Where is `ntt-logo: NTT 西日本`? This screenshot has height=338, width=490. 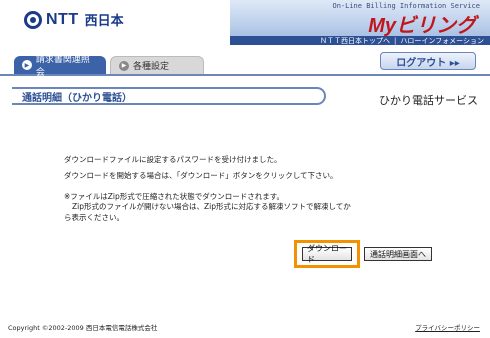 ntt-logo: NTT 西日本 is located at coordinates (74, 19).